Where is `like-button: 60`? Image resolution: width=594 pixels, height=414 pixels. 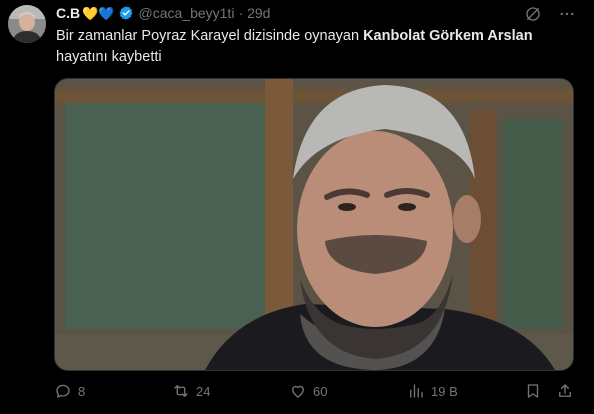 like-button: 60 is located at coordinates (308, 391).